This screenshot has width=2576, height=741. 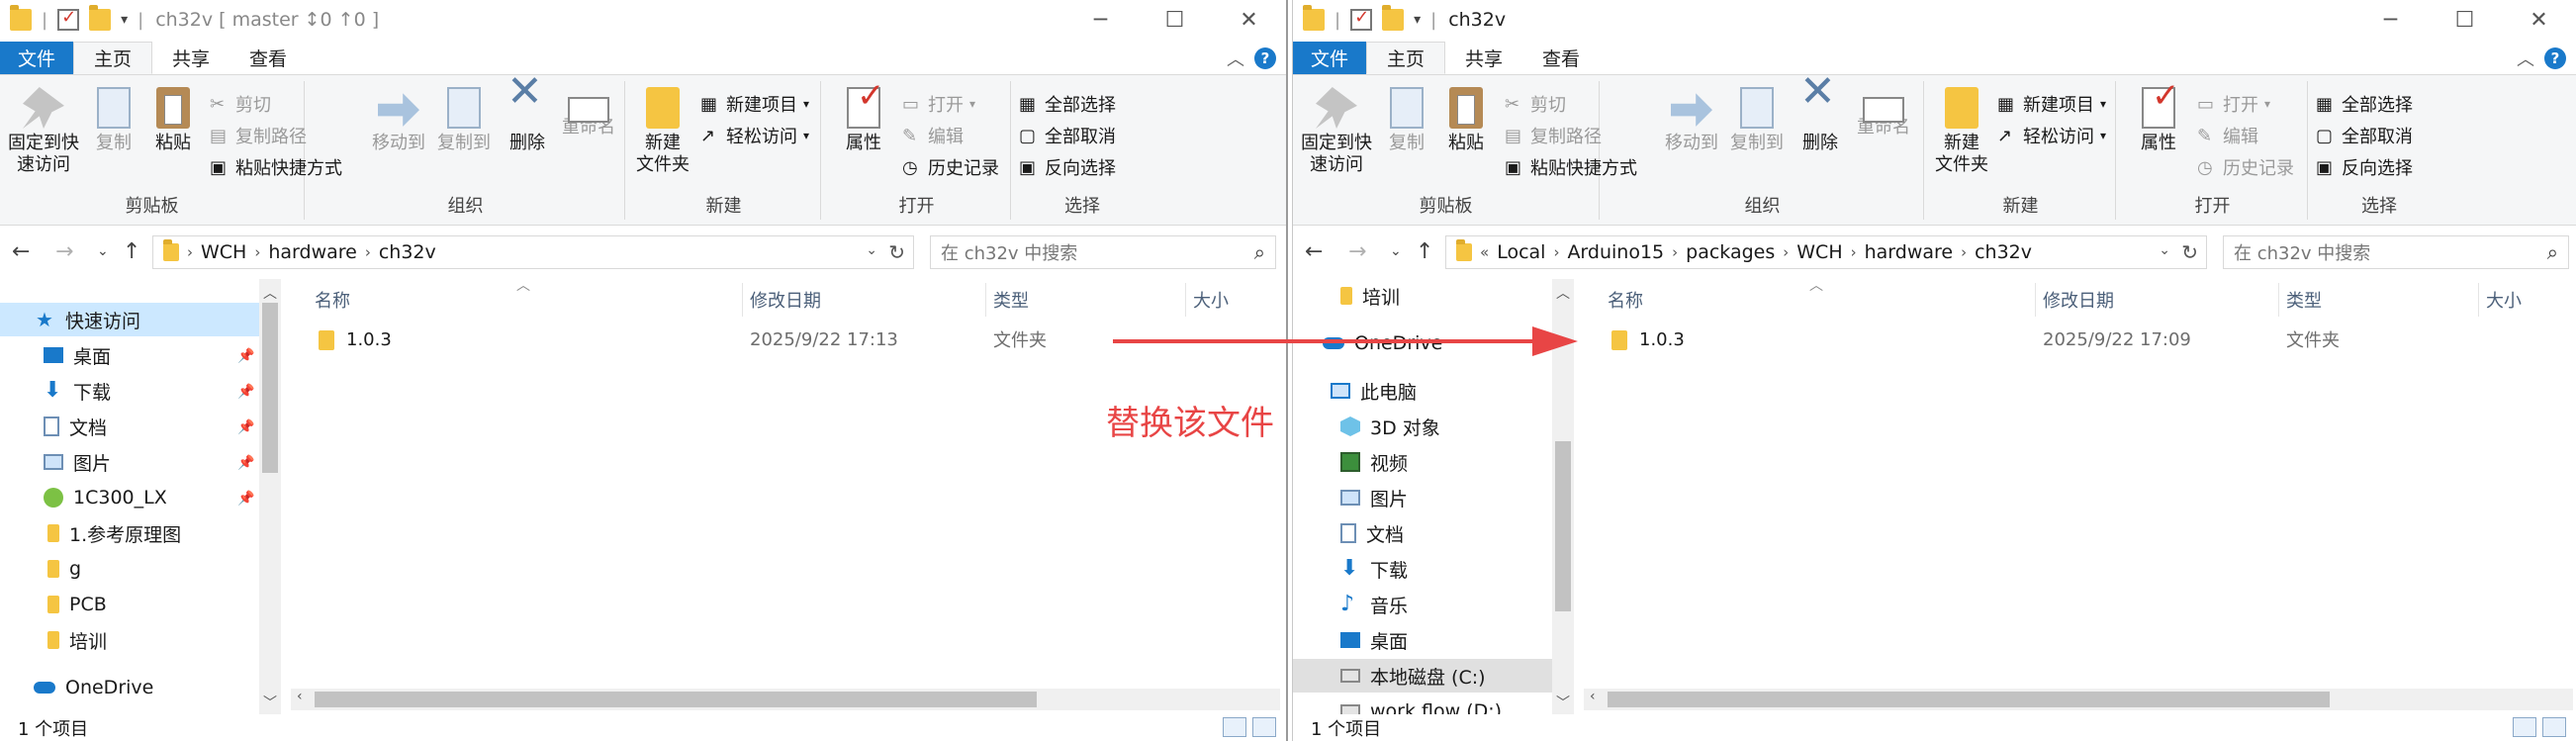 I want to click on edit-button: ✎ 编辑, so click(x=2227, y=135).